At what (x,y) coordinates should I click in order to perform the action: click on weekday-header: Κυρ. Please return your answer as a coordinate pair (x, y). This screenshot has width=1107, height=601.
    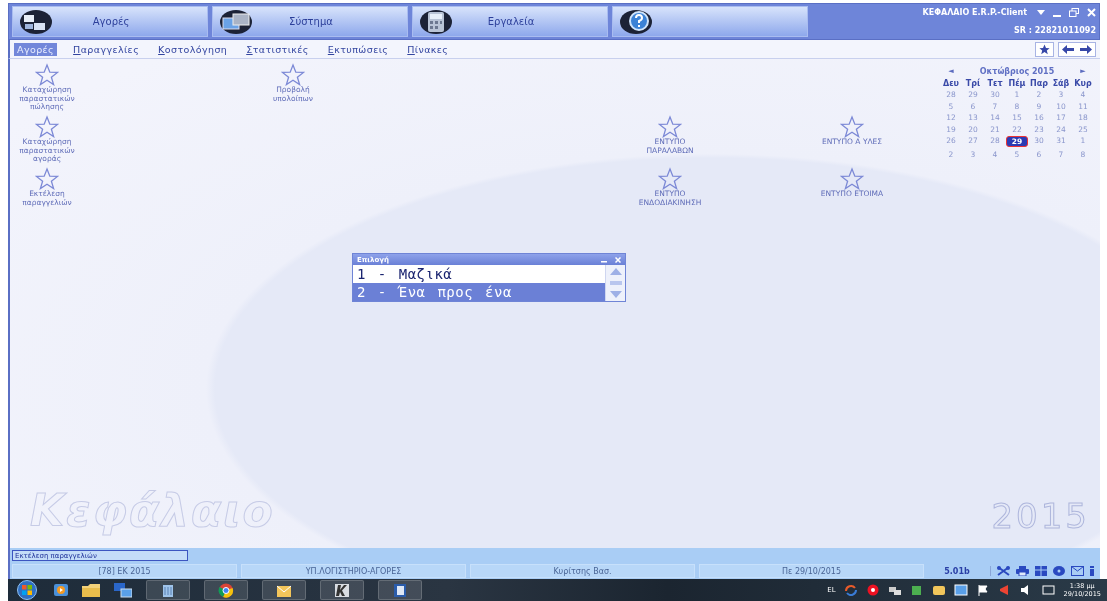
    Looking at the image, I should click on (1083, 83).